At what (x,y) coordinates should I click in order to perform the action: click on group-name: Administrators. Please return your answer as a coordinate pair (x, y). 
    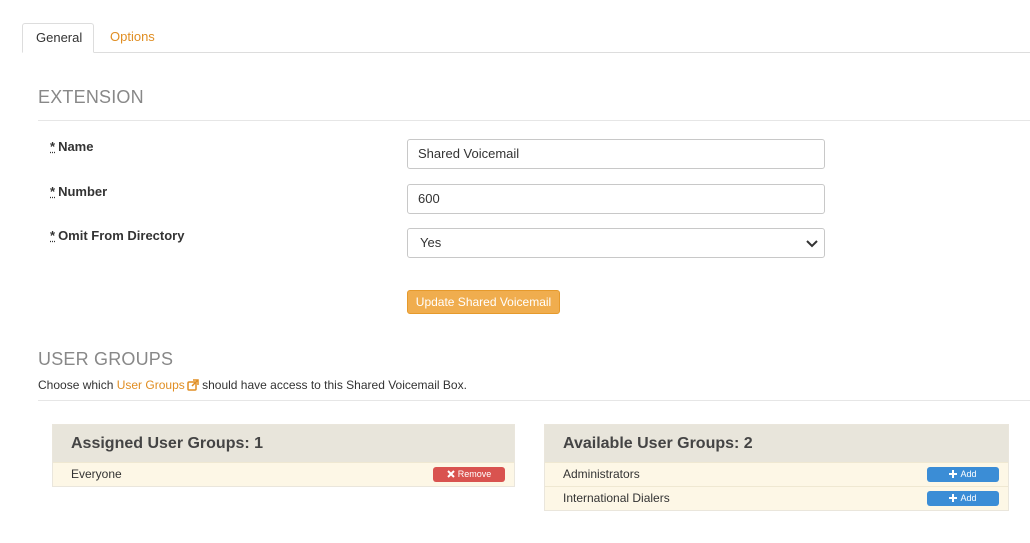
    Looking at the image, I should click on (601, 474).